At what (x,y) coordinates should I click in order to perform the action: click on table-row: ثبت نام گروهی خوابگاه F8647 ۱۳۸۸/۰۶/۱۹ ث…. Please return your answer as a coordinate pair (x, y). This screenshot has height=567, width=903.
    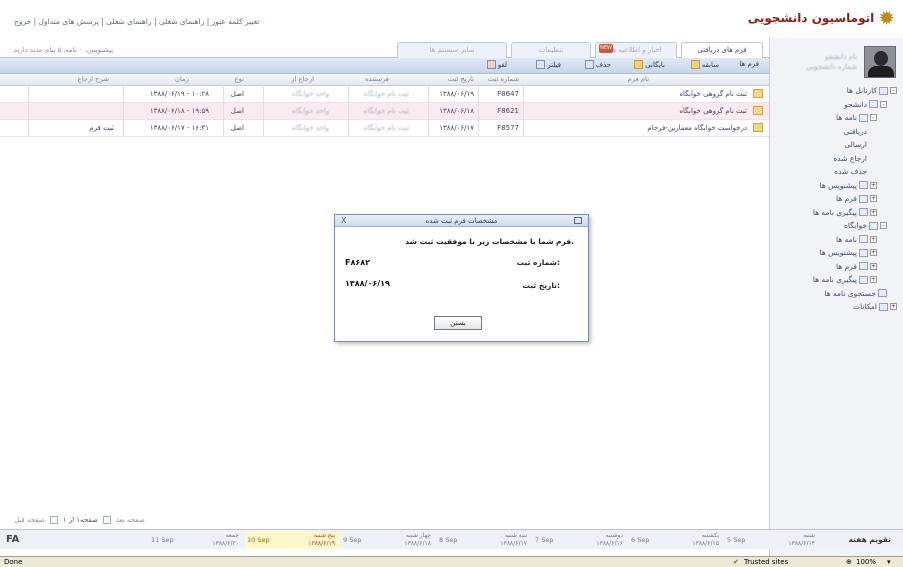
    Looking at the image, I should click on (384, 94).